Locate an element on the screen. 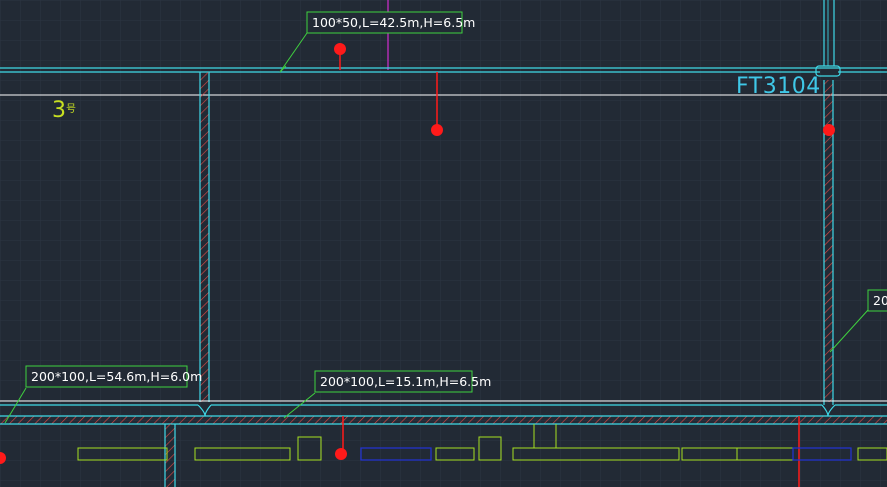  label-middle-duct-text: 200*100,L=15.1m,H=6.5m is located at coordinates (405, 381).